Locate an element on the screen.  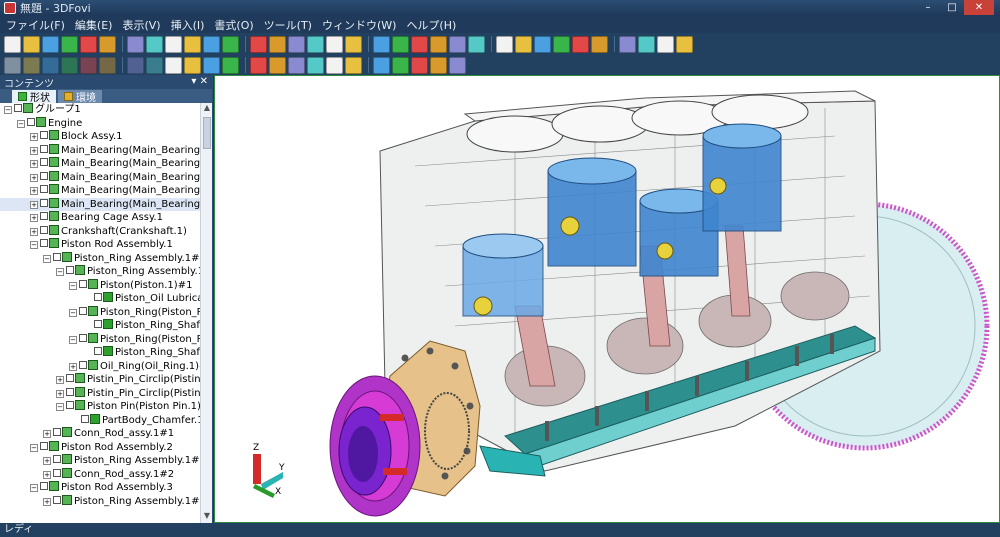
tools-icon is located at coordinates (296, 65).